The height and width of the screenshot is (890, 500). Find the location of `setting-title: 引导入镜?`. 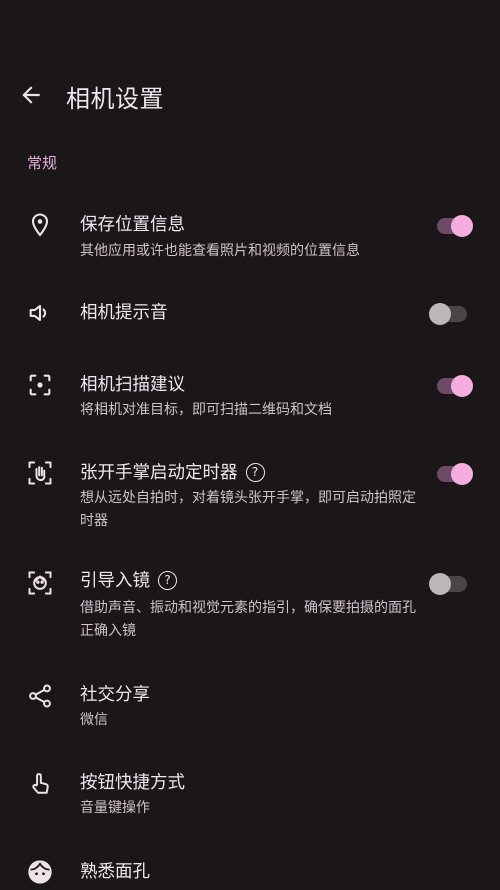

setting-title: 引导入镜? is located at coordinates (128, 581).